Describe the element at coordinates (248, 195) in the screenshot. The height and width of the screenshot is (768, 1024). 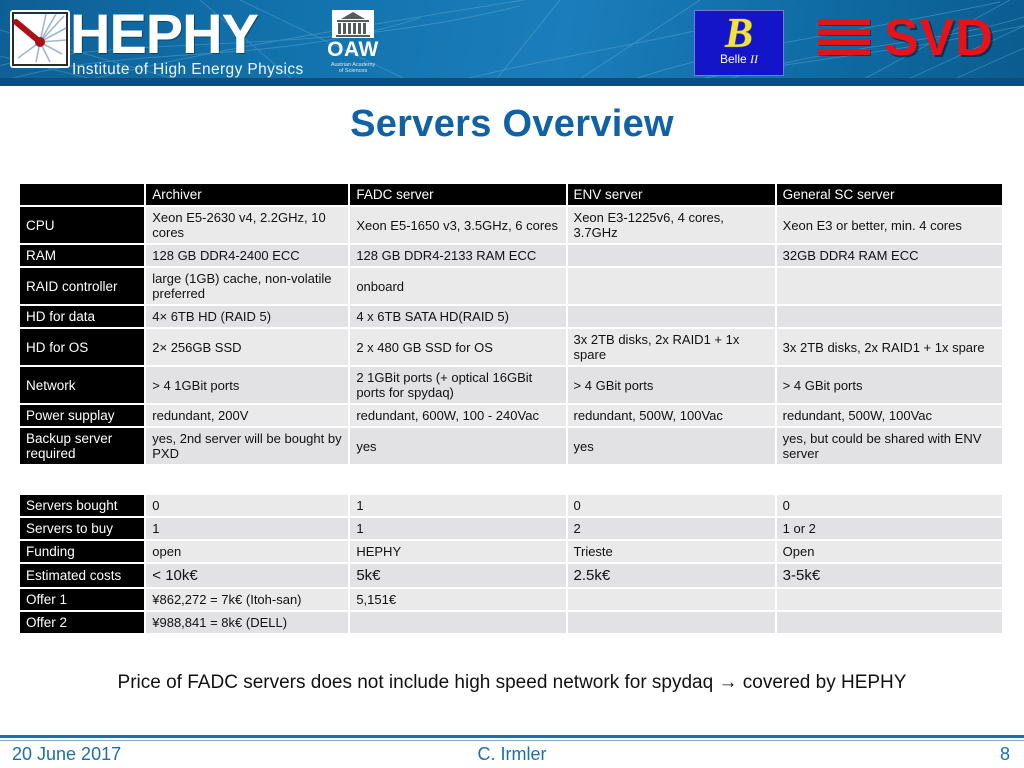
I see `column-header-archiver: Archiver` at that location.